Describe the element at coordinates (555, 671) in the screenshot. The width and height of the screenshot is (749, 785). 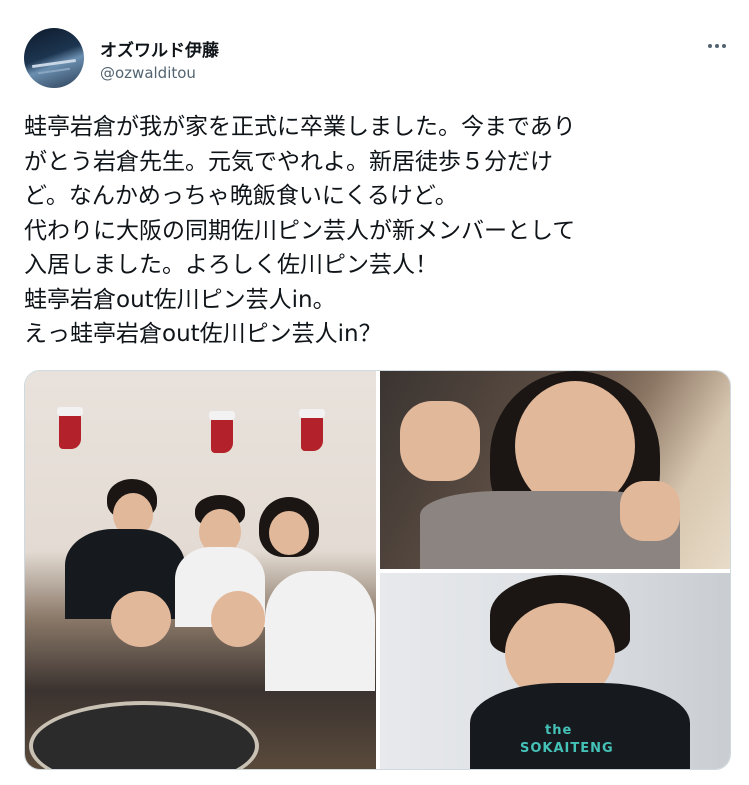
I see `man-bowl-cut-photo: the SOKAITENG` at that location.